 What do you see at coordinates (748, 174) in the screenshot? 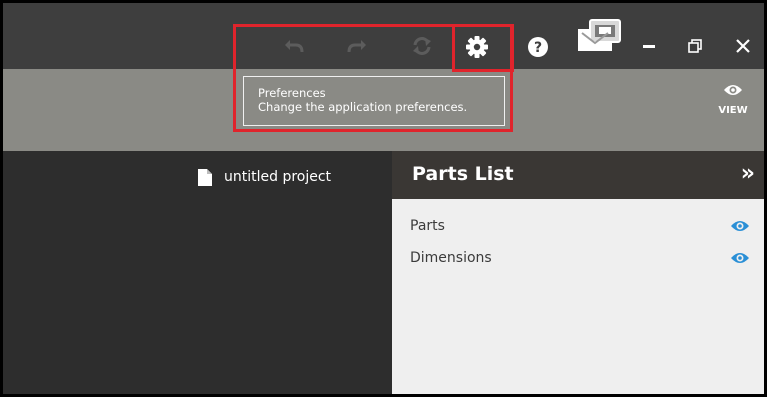
I see `collapse-panel-button: »` at bounding box center [748, 174].